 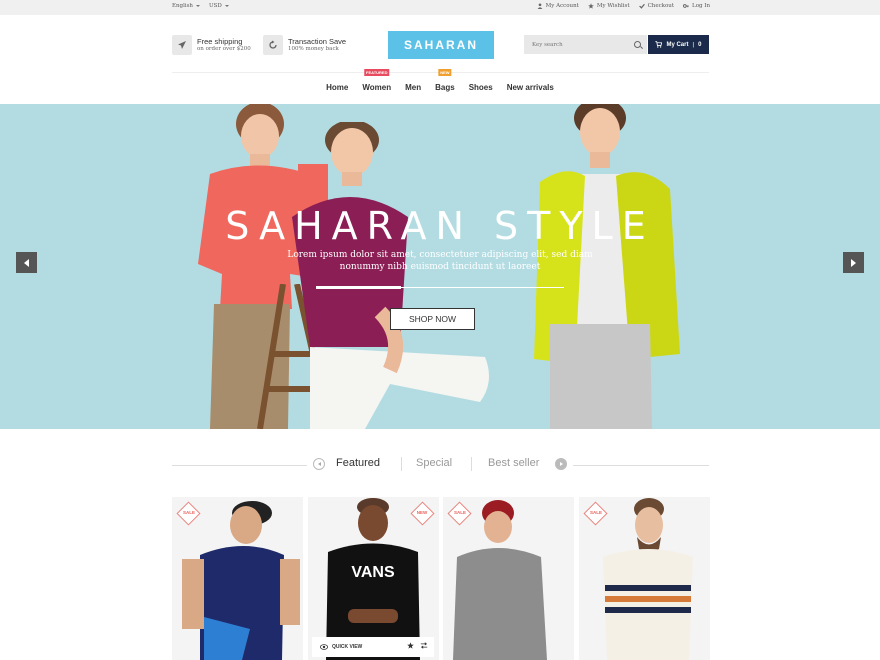 What do you see at coordinates (659, 44) in the screenshot?
I see `cart-icon` at bounding box center [659, 44].